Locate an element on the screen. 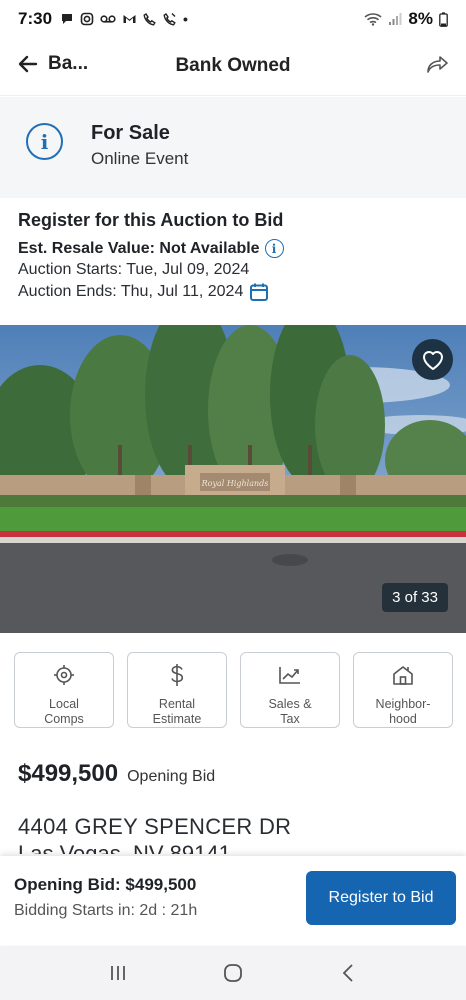  status-bar: 7:30 • 8% is located at coordinates (233, 19).